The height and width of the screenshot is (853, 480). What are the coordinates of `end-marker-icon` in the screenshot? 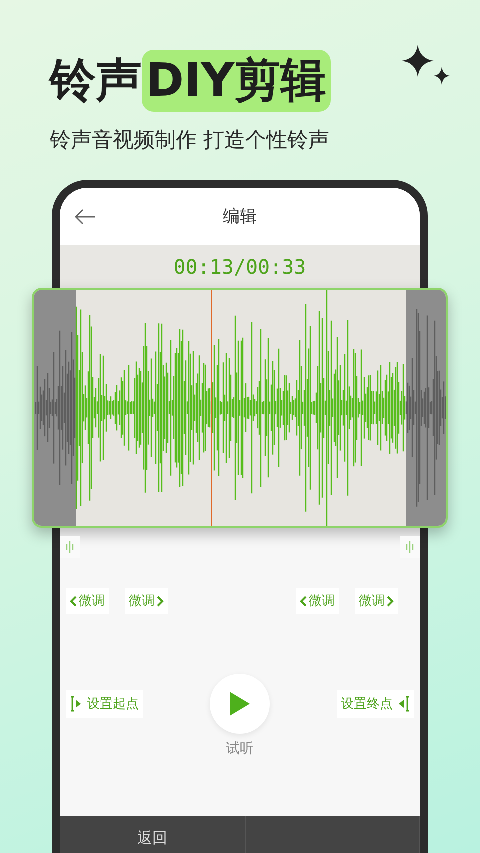 It's located at (404, 704).